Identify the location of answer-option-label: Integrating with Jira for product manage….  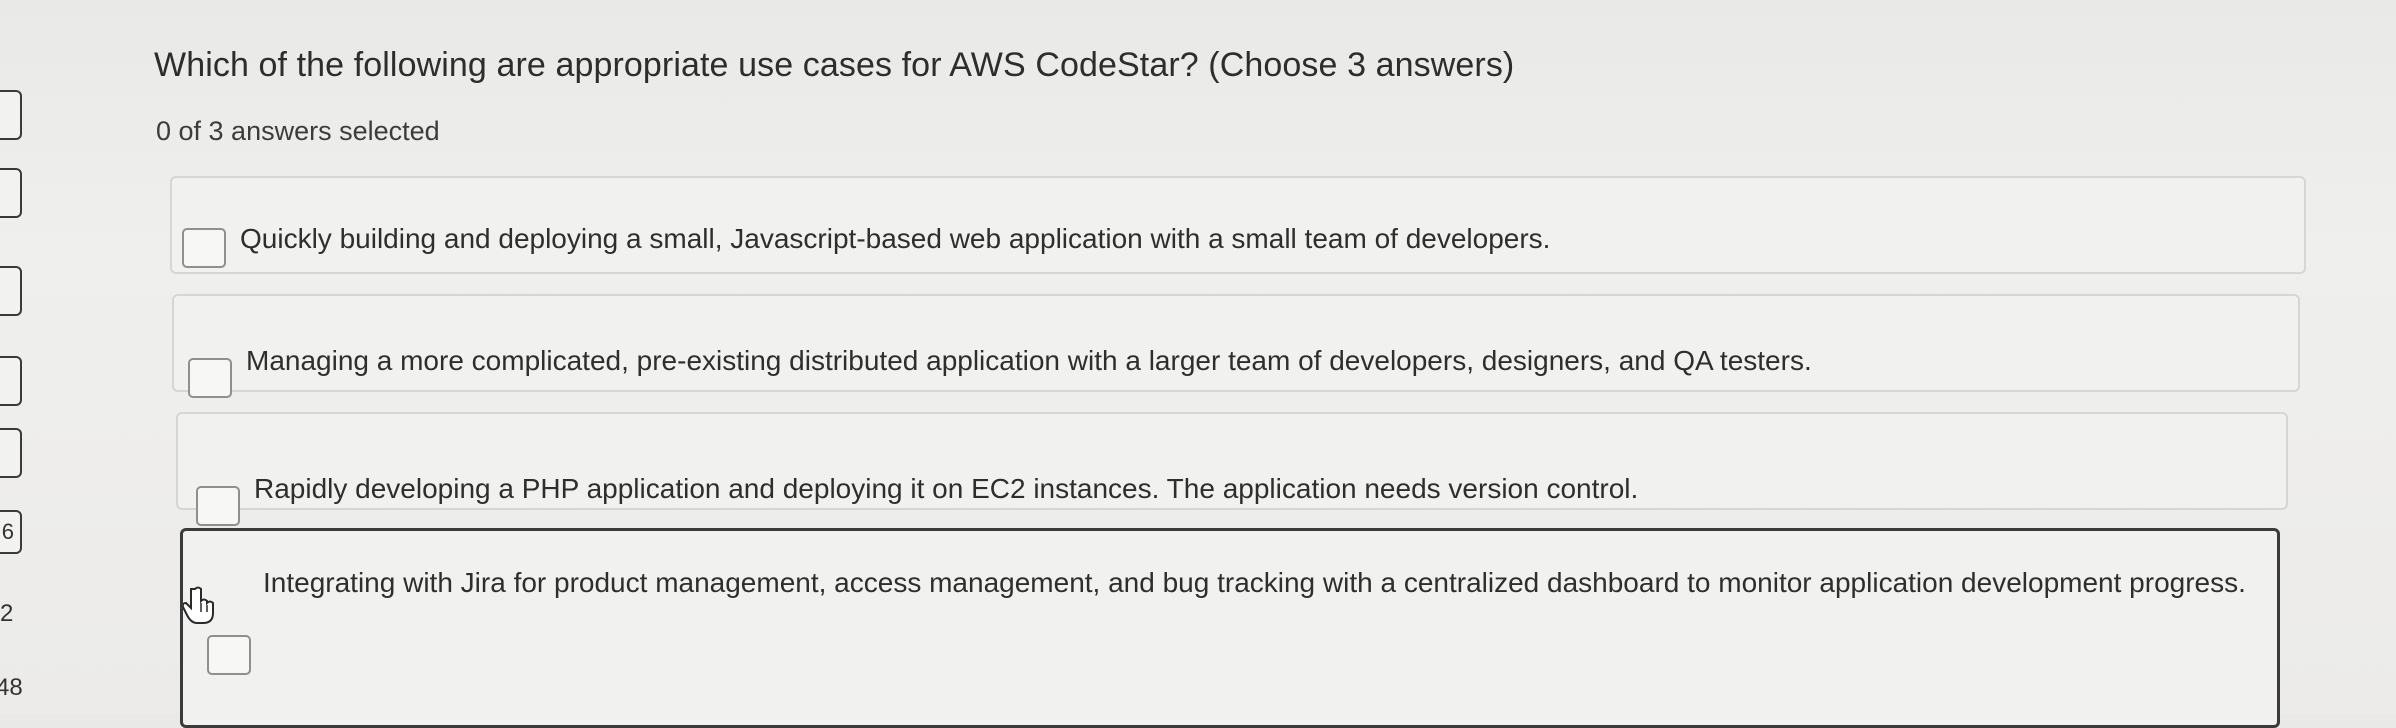
(1254, 582).